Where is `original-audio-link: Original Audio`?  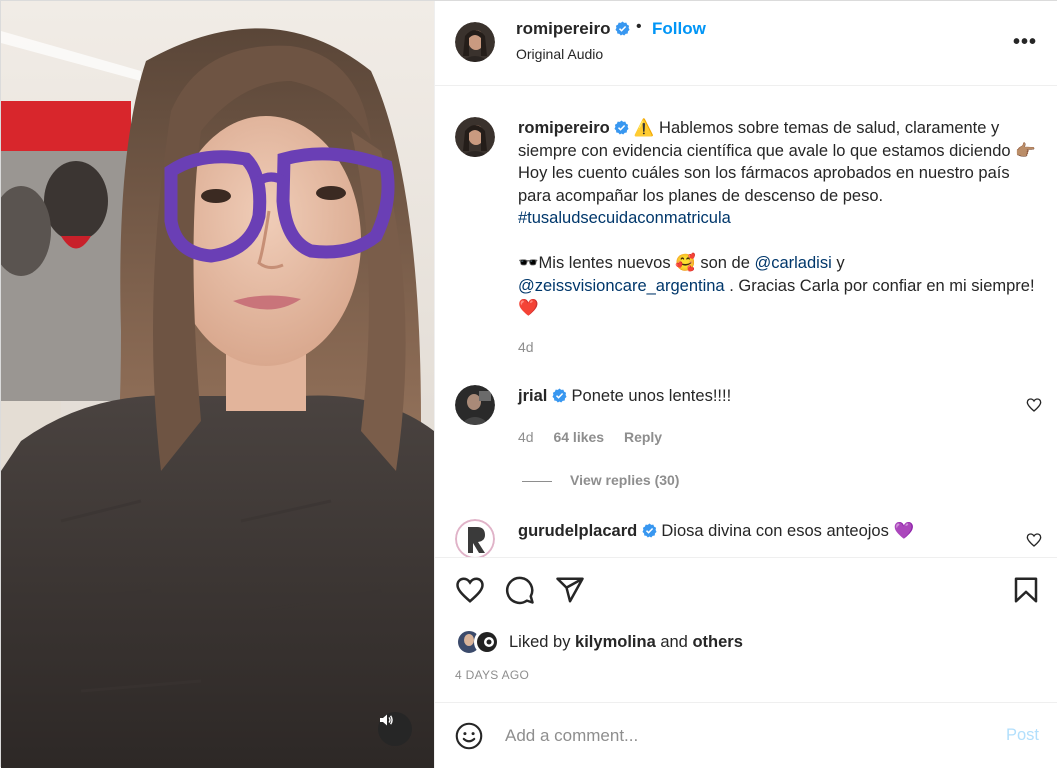
original-audio-link: Original Audio is located at coordinates (559, 54).